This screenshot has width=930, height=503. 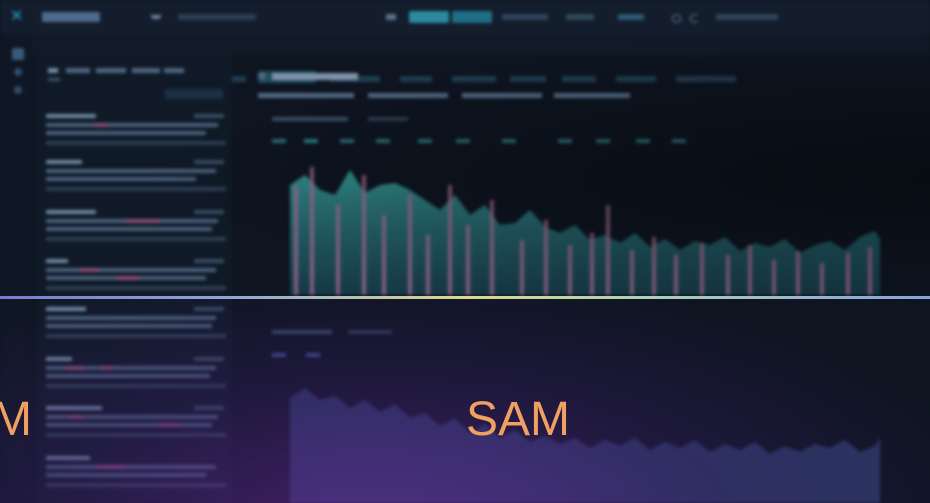 What do you see at coordinates (391, 17) in the screenshot?
I see `range-label` at bounding box center [391, 17].